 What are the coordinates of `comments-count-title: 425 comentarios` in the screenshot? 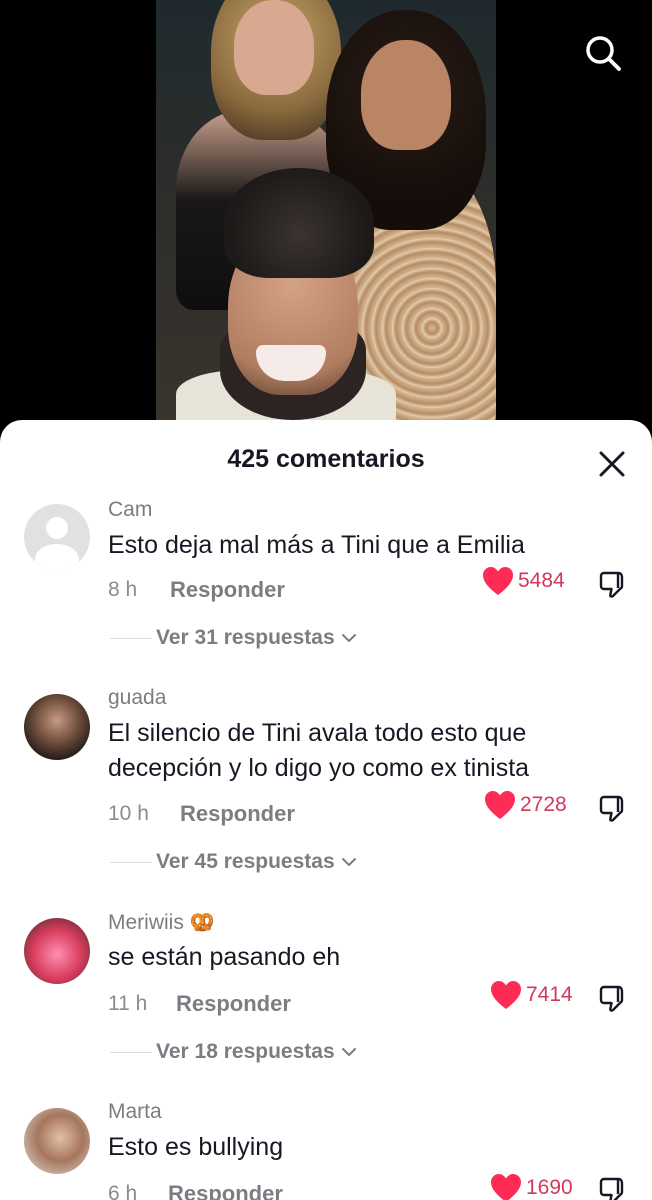 It's located at (326, 459).